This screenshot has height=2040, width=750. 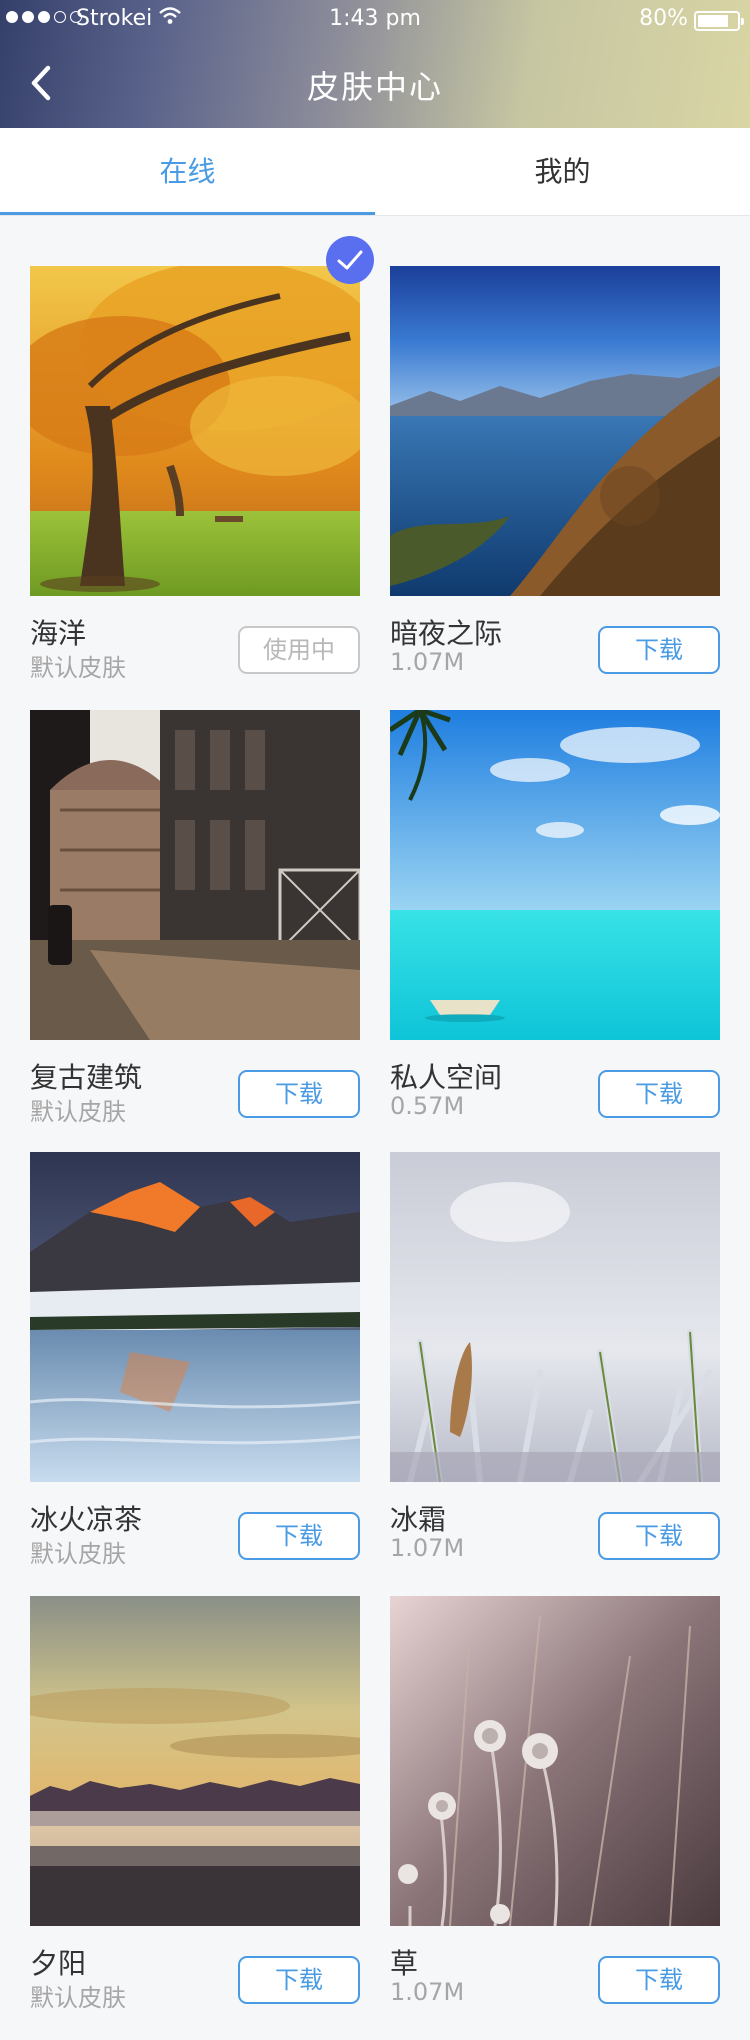 What do you see at coordinates (299, 650) in the screenshot?
I see `in-use-button: 使用中` at bounding box center [299, 650].